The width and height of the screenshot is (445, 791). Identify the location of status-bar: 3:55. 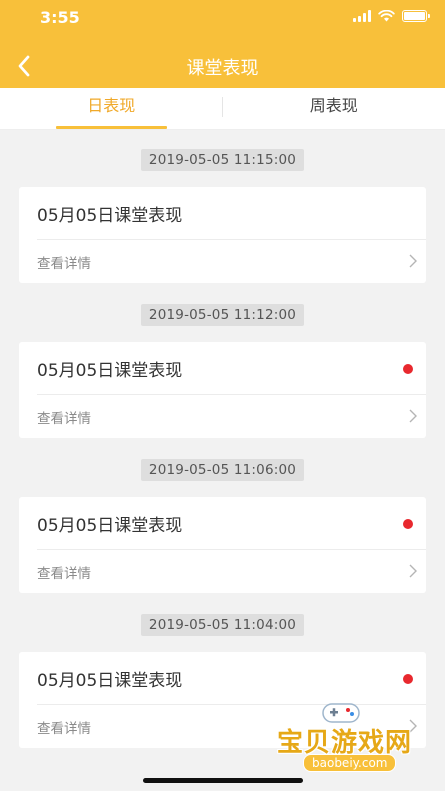
(222, 20).